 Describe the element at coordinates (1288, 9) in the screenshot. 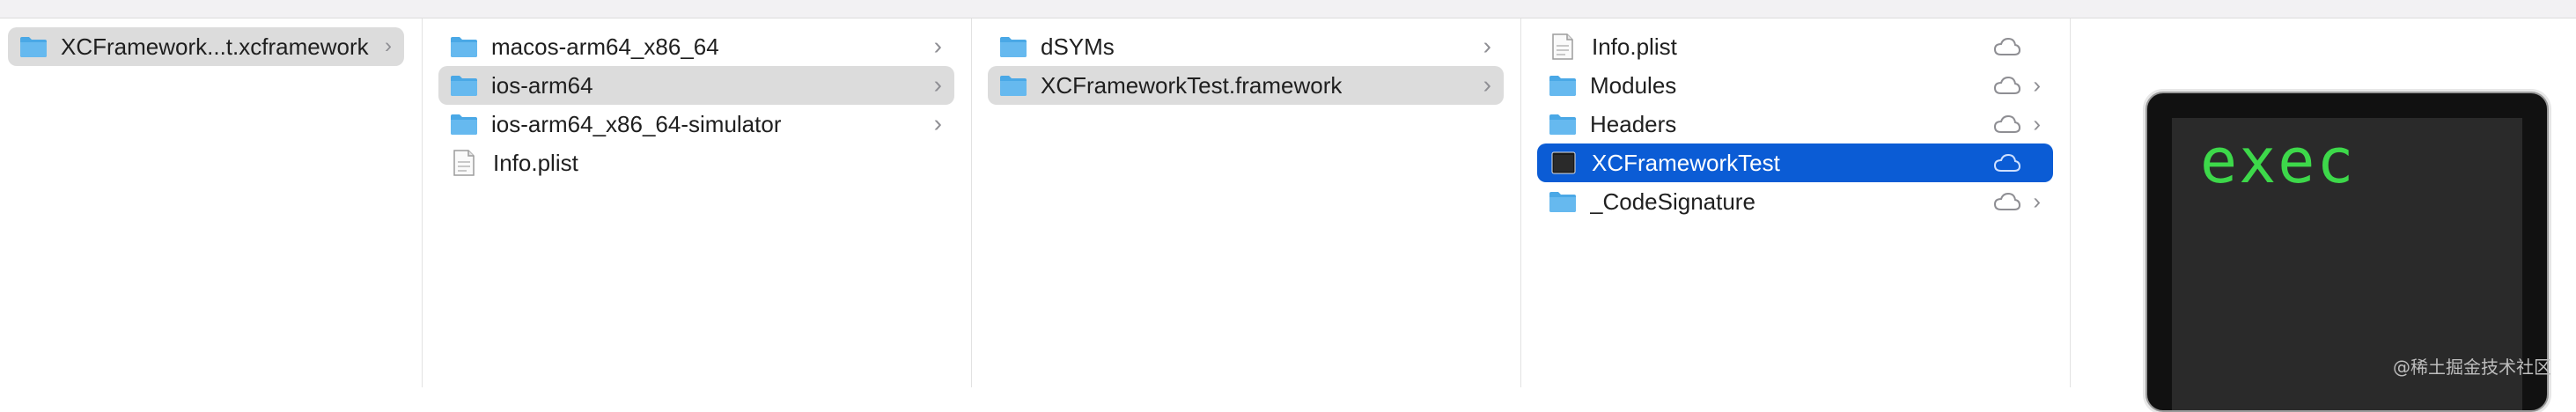

I see `window-top-bar` at that location.